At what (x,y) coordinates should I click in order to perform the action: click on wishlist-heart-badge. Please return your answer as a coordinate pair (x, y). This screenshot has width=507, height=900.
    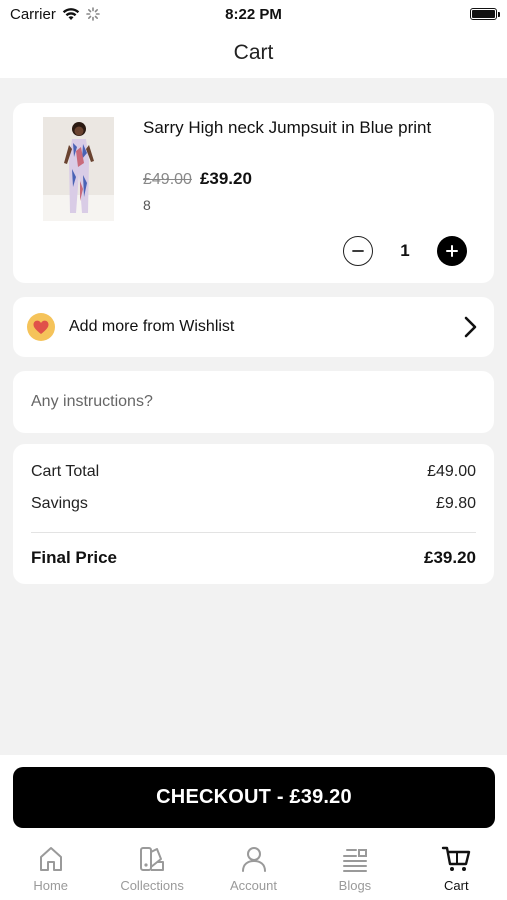
    Looking at the image, I should click on (41, 327).